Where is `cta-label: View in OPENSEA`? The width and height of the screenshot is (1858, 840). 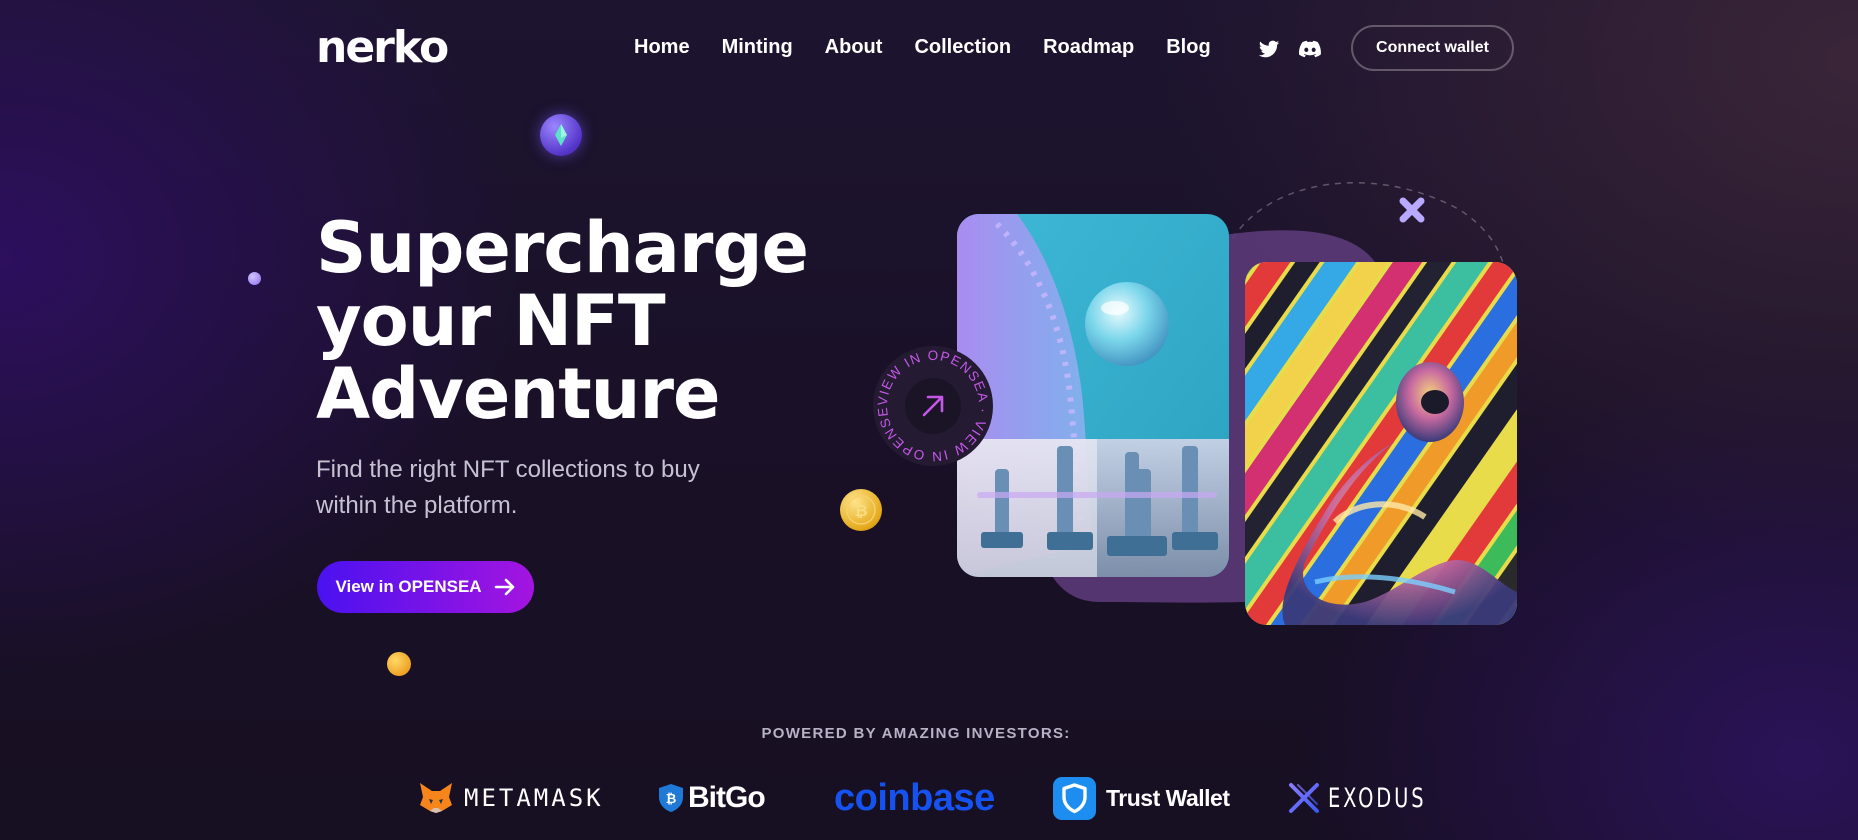
cta-label: View in OPENSEA is located at coordinates (408, 586).